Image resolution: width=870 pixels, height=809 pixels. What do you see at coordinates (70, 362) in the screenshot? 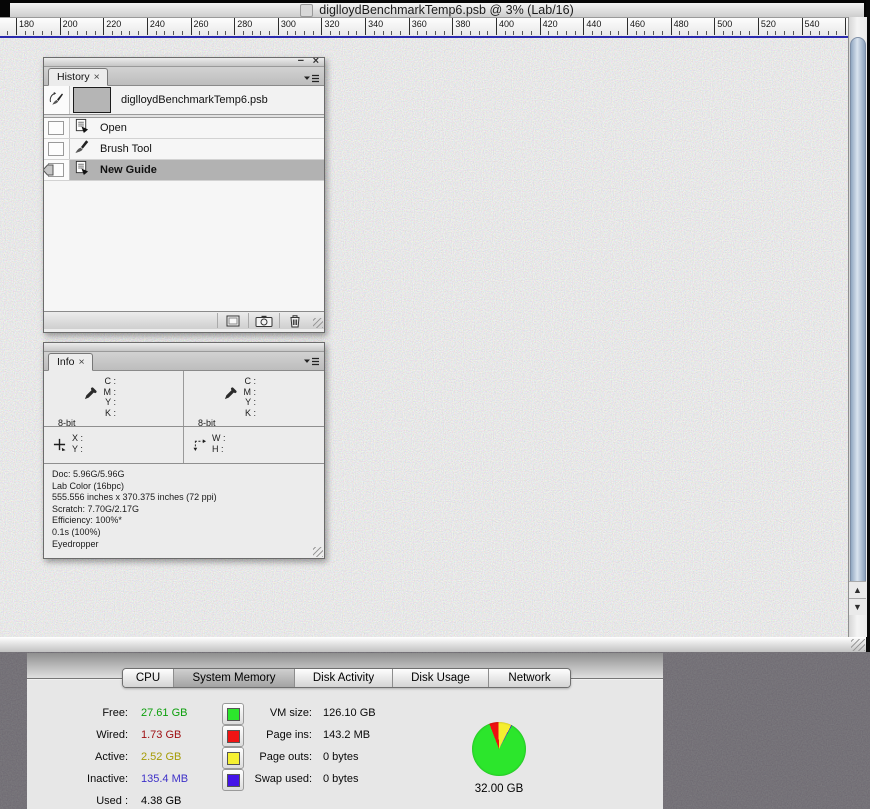
I see `tab-info: Info ×` at bounding box center [70, 362].